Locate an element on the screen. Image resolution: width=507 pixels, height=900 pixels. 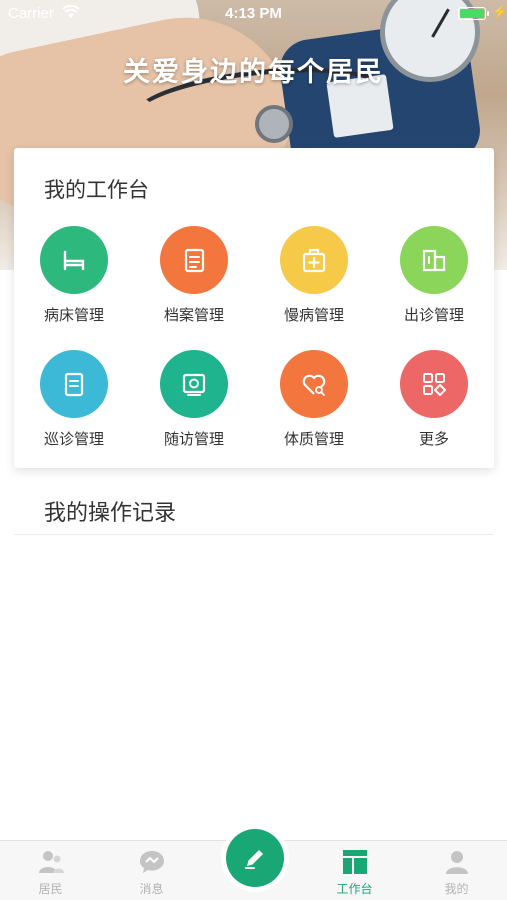
workbench-item-more: 更多 is located at coordinates (434, 399).